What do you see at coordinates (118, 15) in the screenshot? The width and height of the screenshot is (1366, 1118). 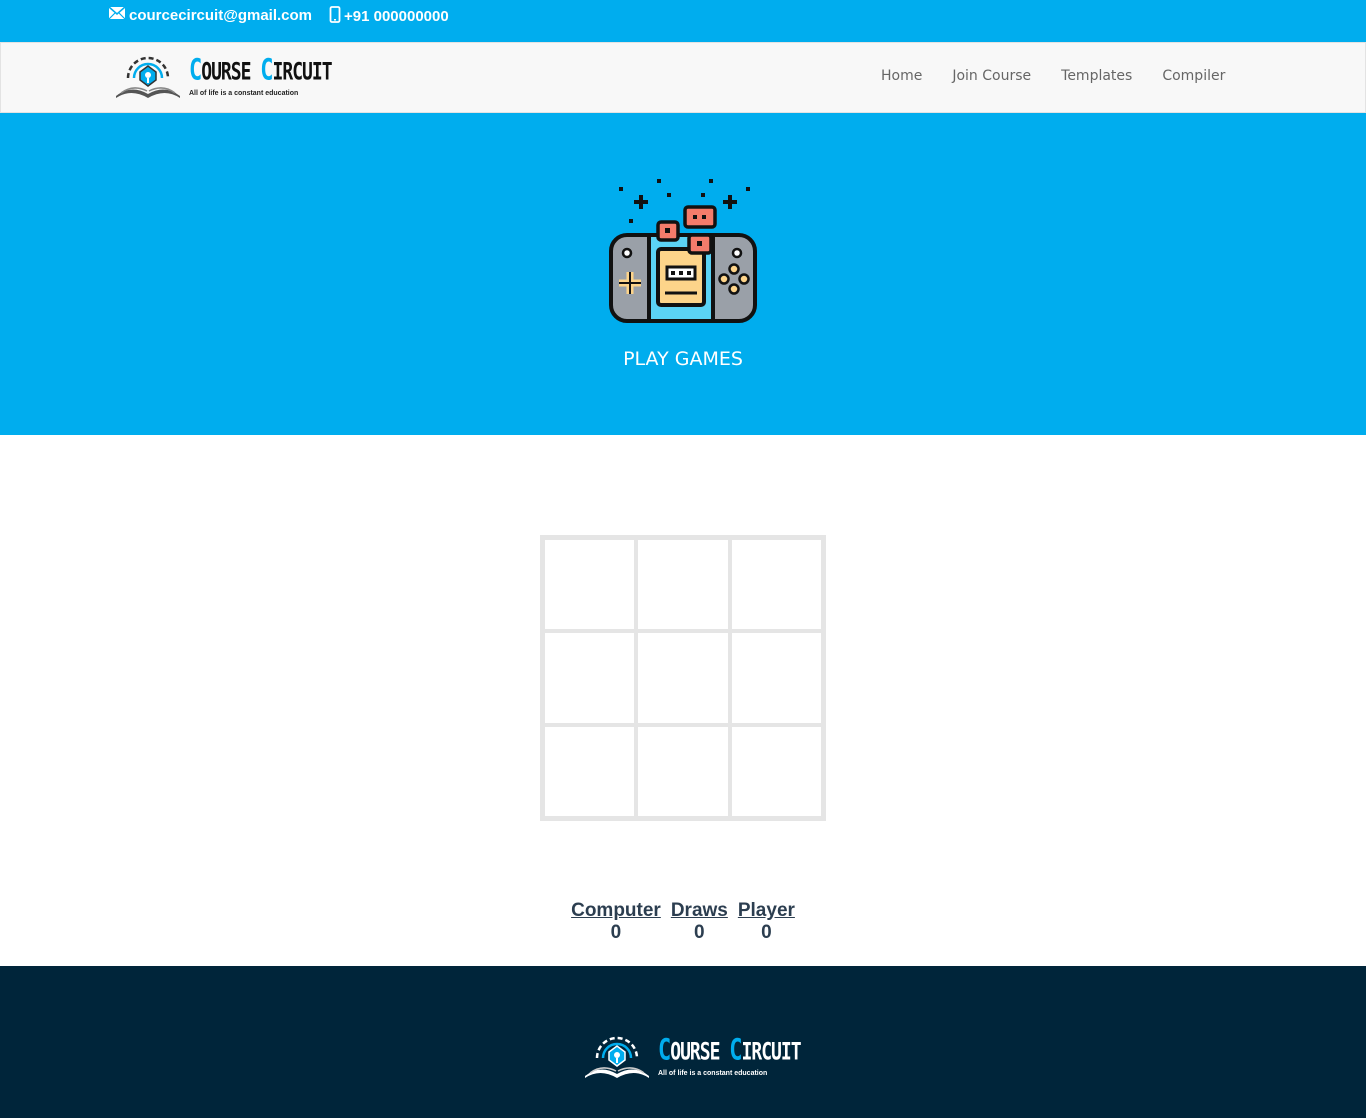 I see `envelope-icon` at bounding box center [118, 15].